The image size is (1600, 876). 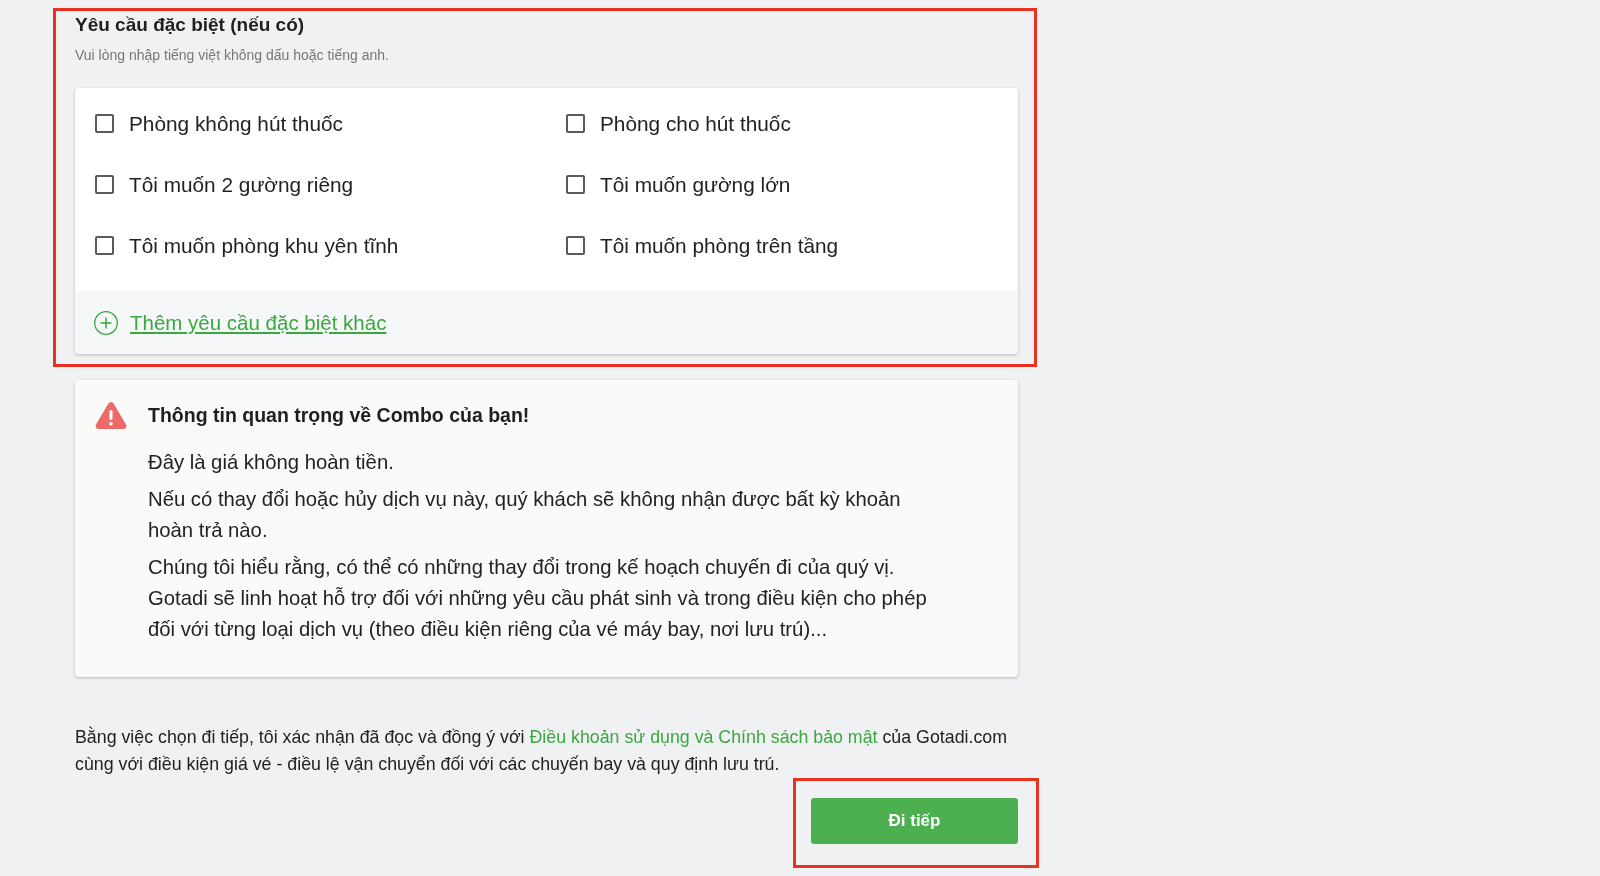 What do you see at coordinates (106, 322) in the screenshot?
I see `plus-circle-icon` at bounding box center [106, 322].